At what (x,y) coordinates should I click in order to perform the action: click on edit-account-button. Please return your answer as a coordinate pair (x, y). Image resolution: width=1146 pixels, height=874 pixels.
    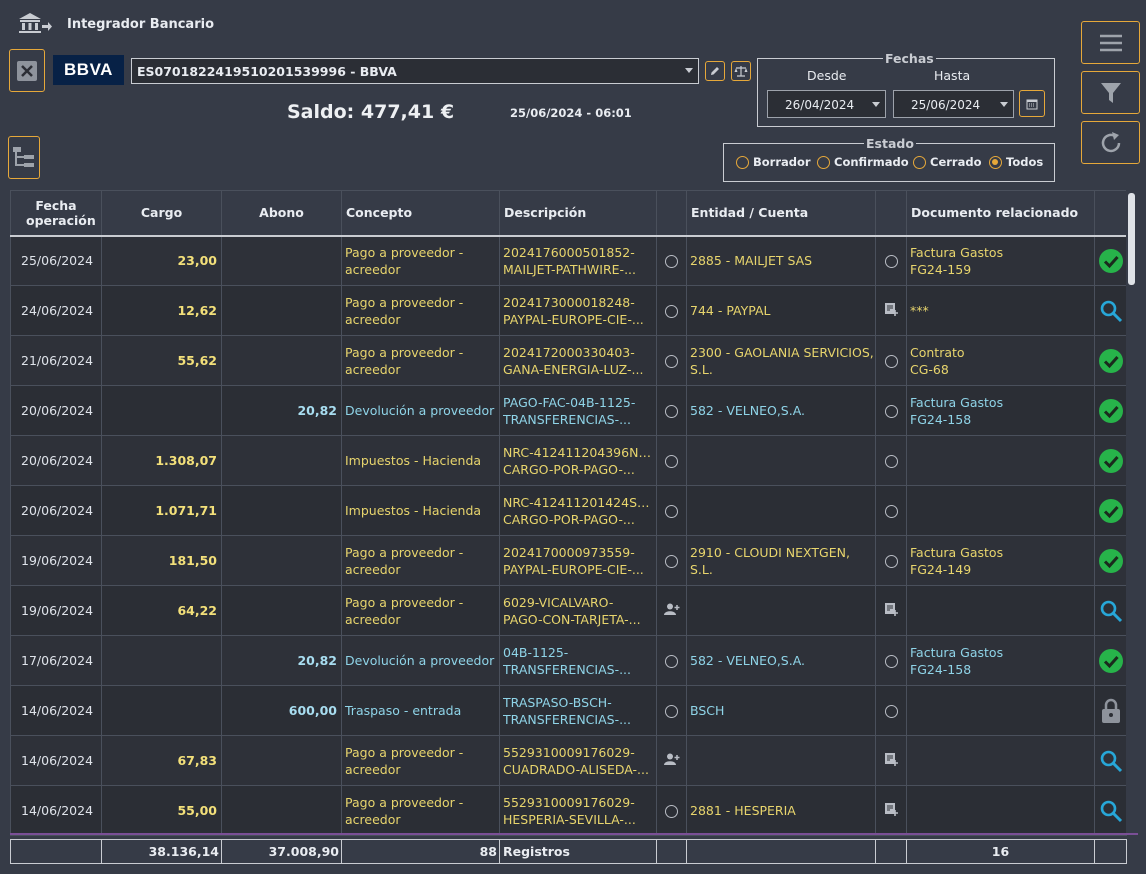
    Looking at the image, I should click on (715, 71).